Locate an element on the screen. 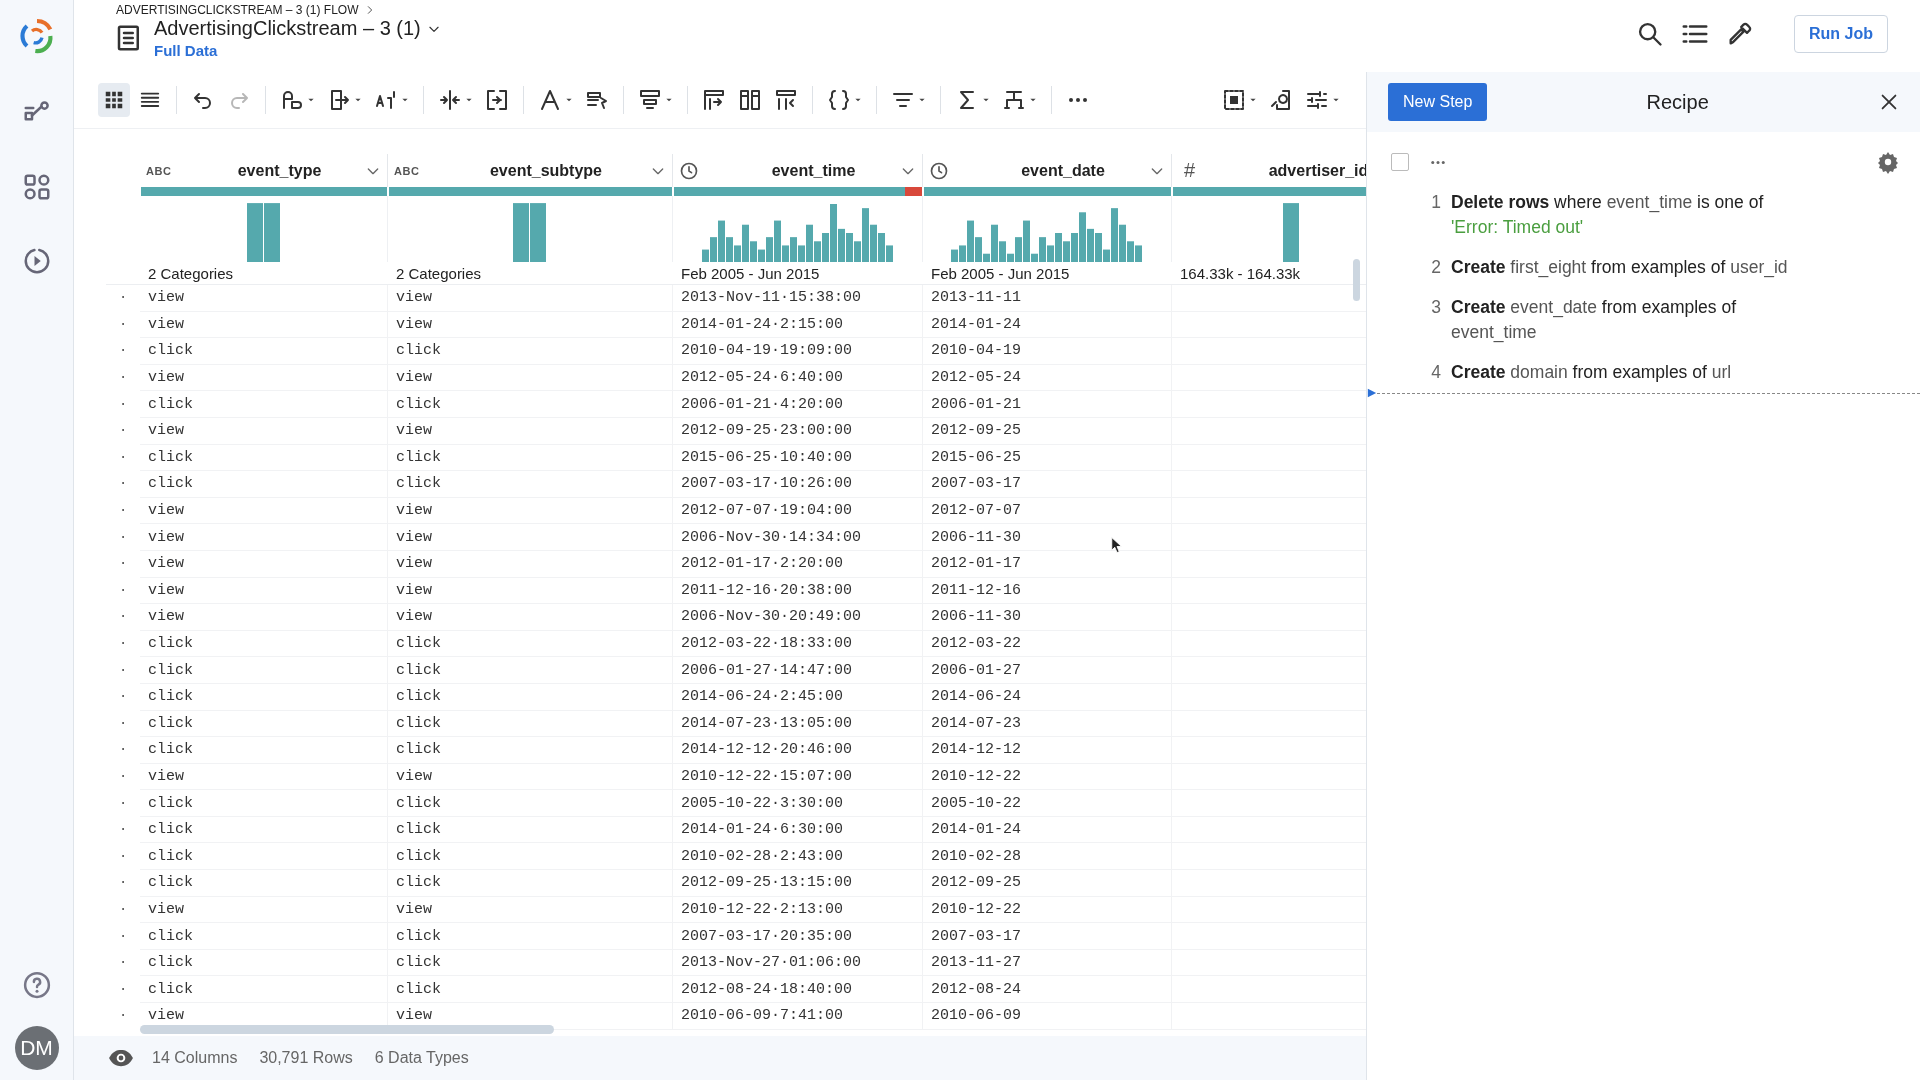 This screenshot has width=1920, height=1080. join-icon is located at coordinates (750, 100).